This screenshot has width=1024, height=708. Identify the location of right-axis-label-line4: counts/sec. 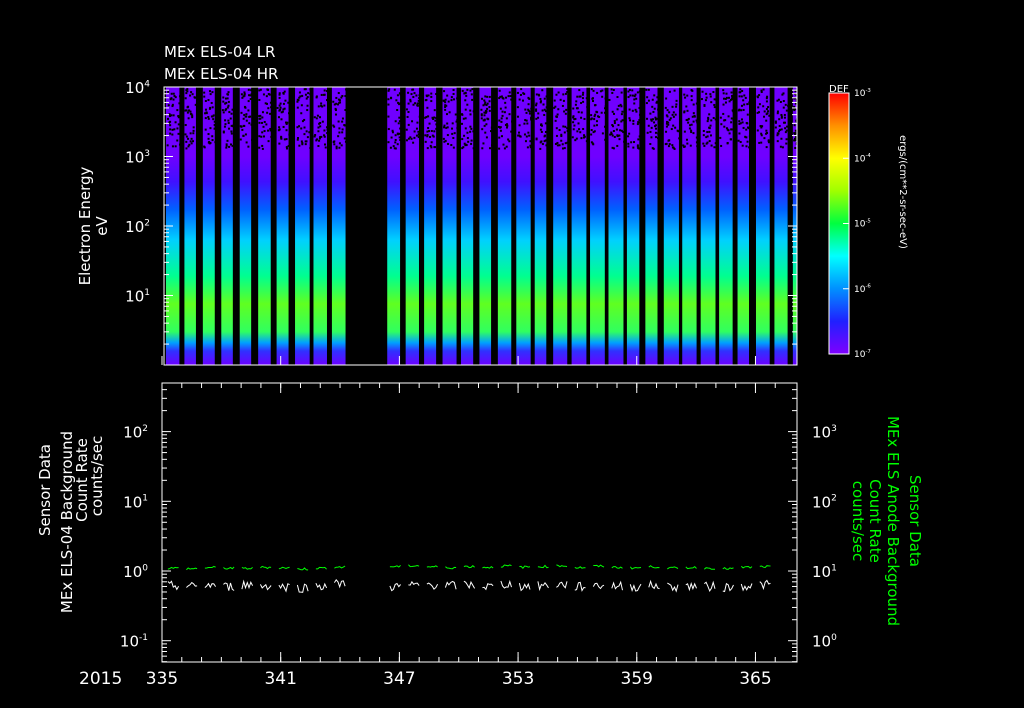
(858, 521).